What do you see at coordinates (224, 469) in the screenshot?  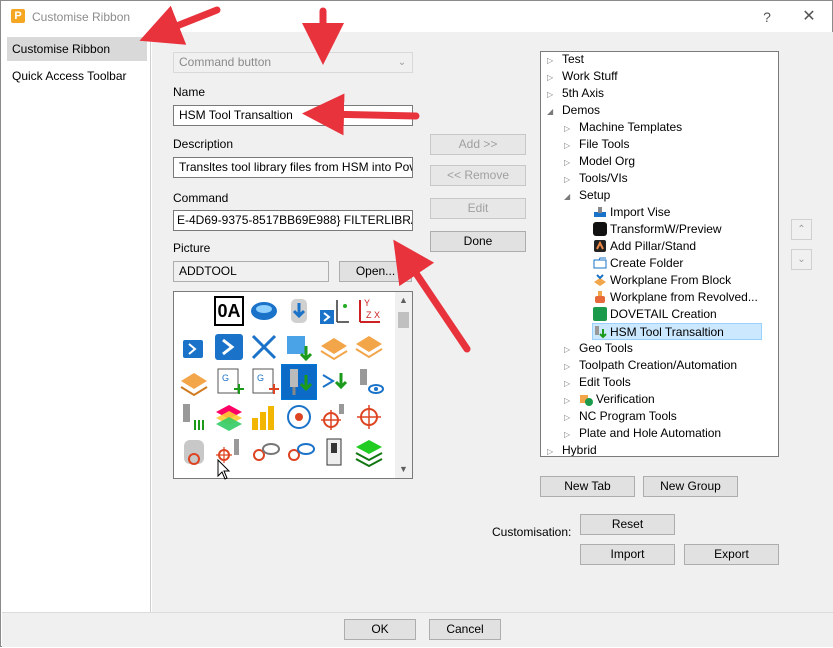 I see `mouse-cursor-icon` at bounding box center [224, 469].